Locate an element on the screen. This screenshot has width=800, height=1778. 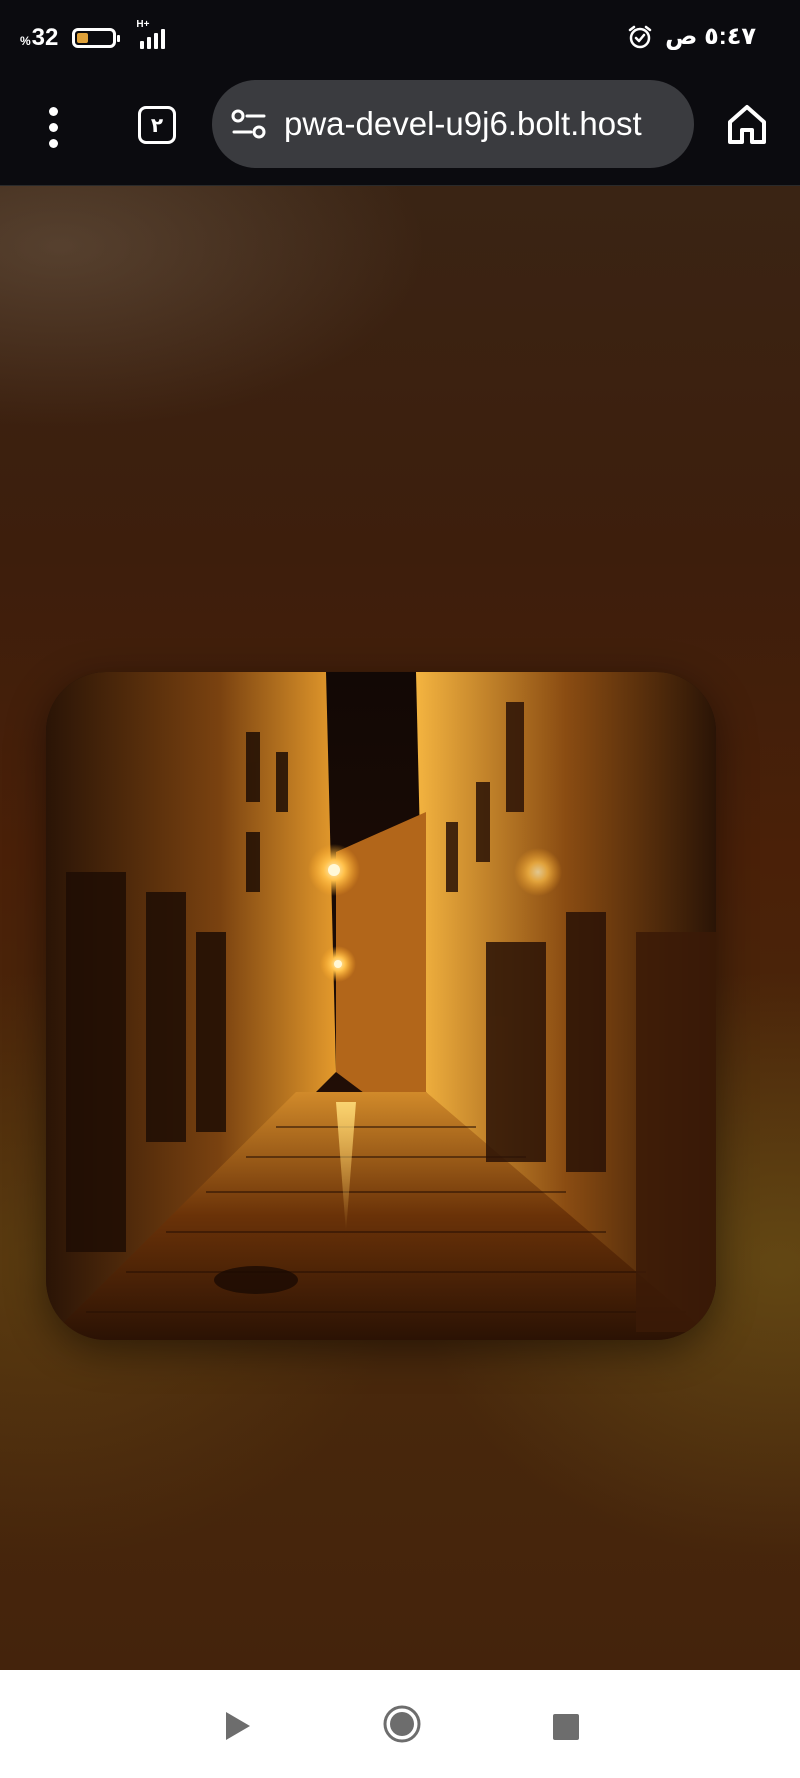
browser-toolbar: ٢ pwa-devel-u9j6.bolt.host is located at coordinates (400, 133).